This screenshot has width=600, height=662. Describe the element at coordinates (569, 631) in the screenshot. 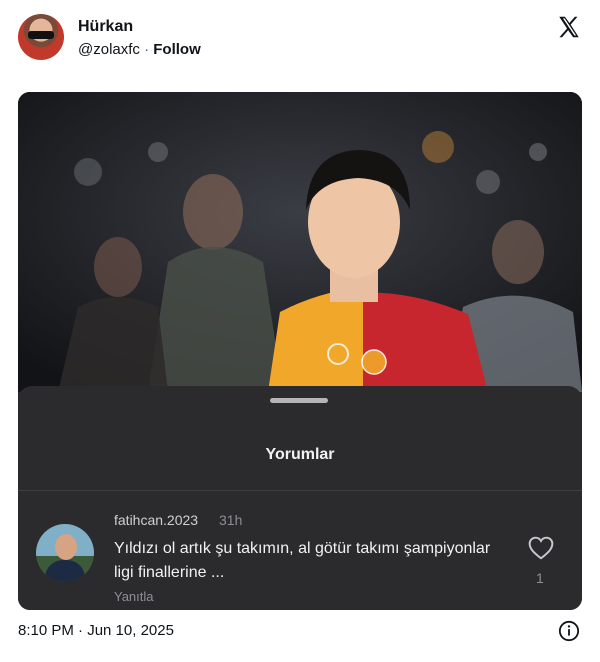

I see `info-icon` at that location.